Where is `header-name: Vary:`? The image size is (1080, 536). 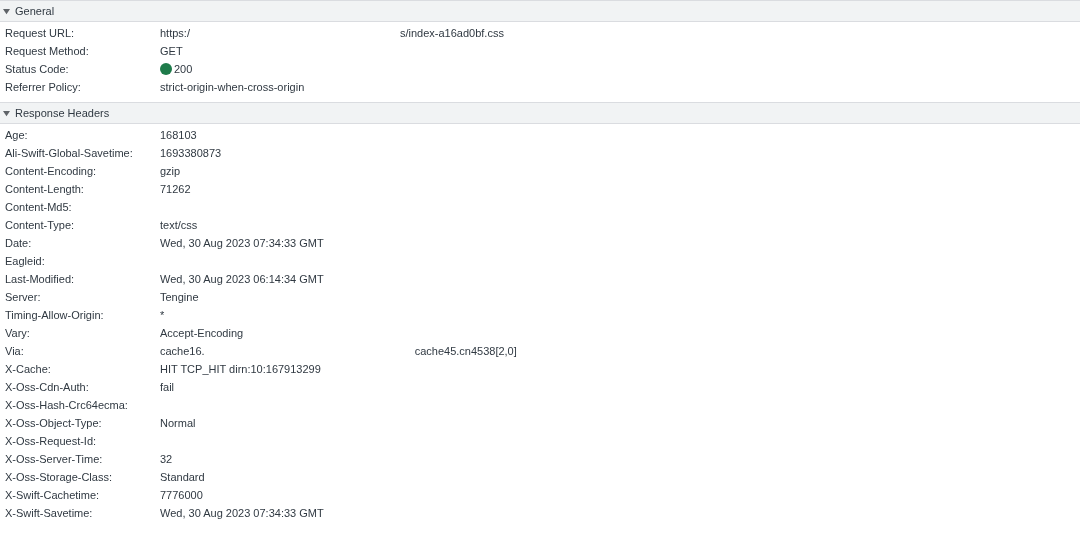
header-name: Vary: is located at coordinates (17, 333).